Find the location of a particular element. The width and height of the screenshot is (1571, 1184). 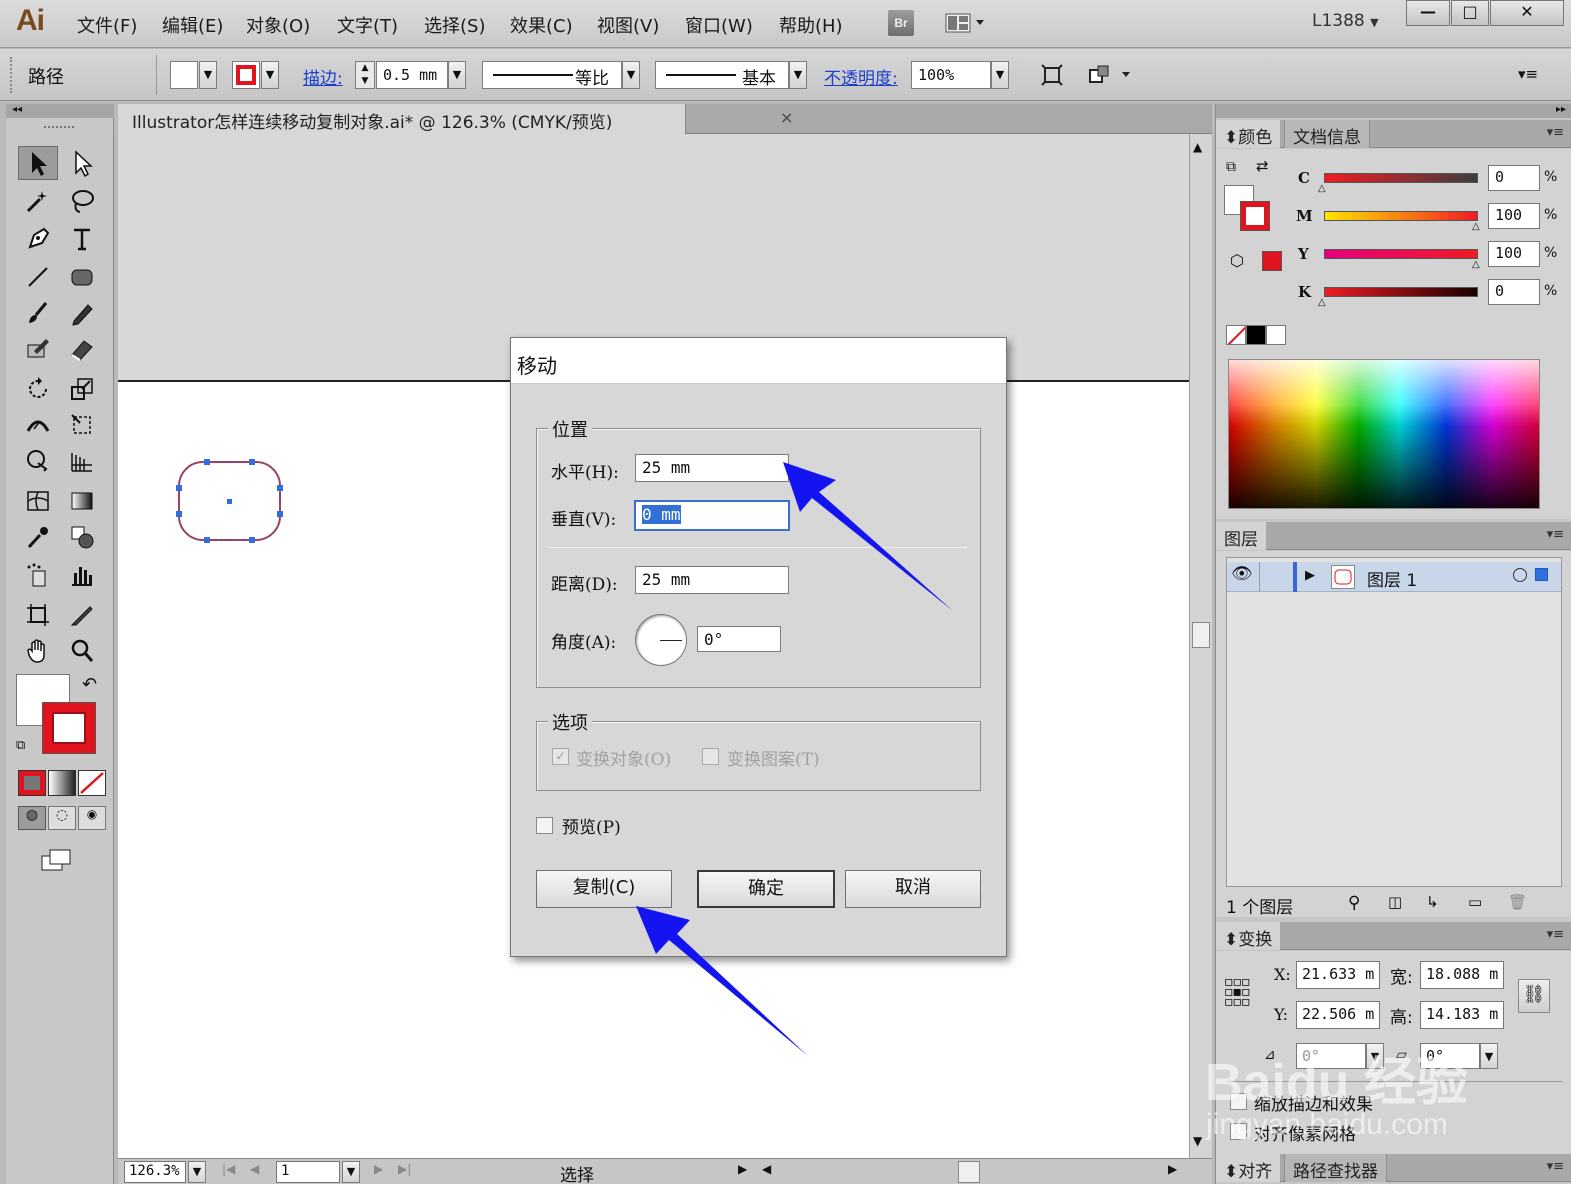

menu-object: 对象(O) is located at coordinates (278, 25).